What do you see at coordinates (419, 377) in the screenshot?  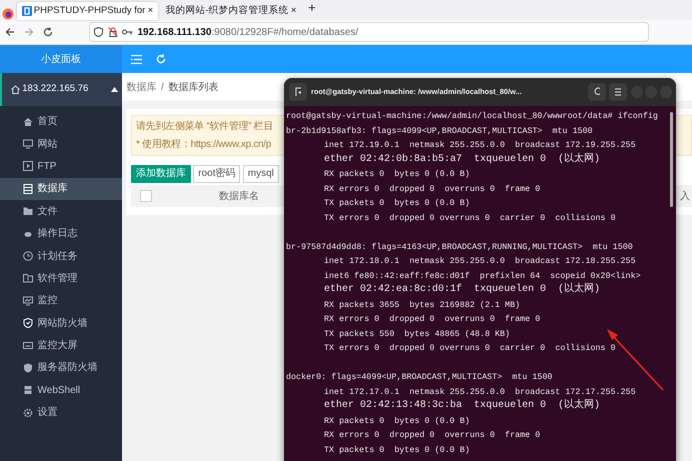 I see `terminal-output-line: docker0: flags=4099<UP,BROADCAST,MULTICAST> mtu 1500` at bounding box center [419, 377].